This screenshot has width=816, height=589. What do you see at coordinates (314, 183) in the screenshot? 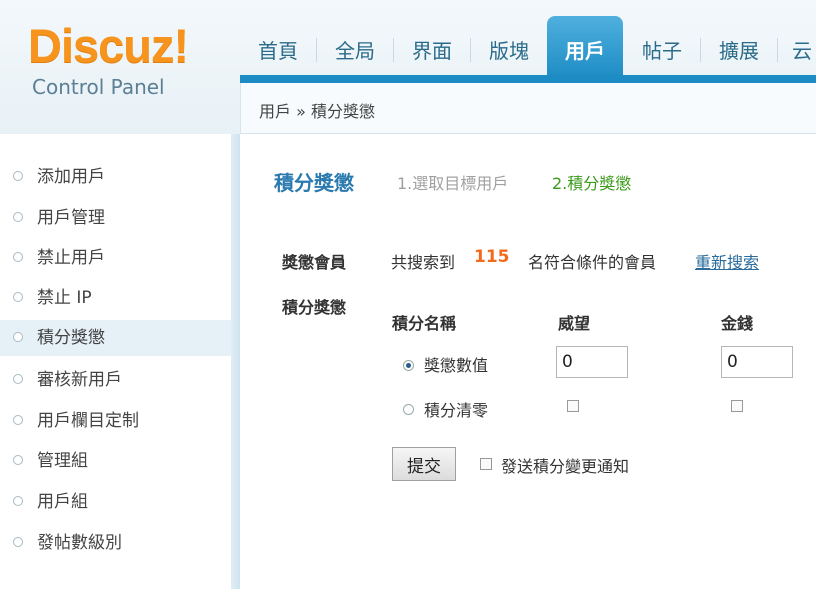
I see `page-title: 積分獎懲` at bounding box center [314, 183].